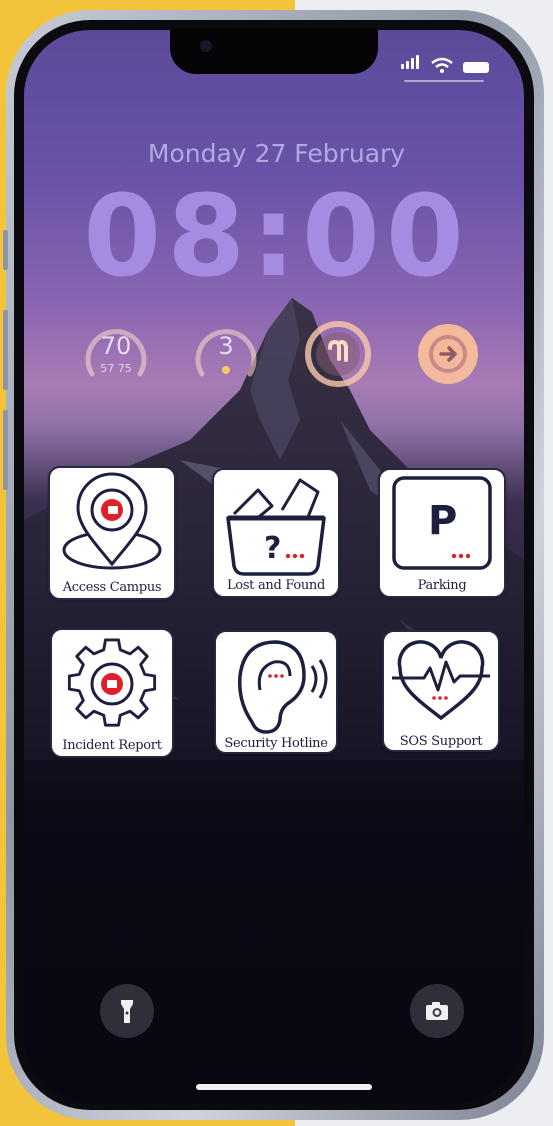 The image size is (553, 1126). I want to click on tile-label: Access Campus, so click(112, 587).